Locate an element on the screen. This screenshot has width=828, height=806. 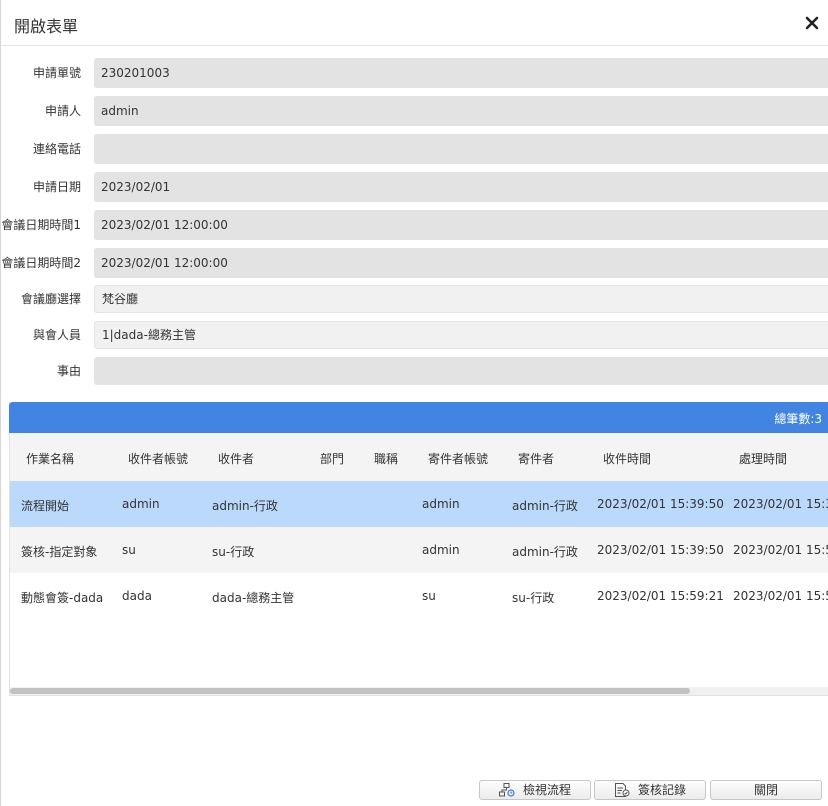
column-header: 處理時間 is located at coordinates (763, 458).